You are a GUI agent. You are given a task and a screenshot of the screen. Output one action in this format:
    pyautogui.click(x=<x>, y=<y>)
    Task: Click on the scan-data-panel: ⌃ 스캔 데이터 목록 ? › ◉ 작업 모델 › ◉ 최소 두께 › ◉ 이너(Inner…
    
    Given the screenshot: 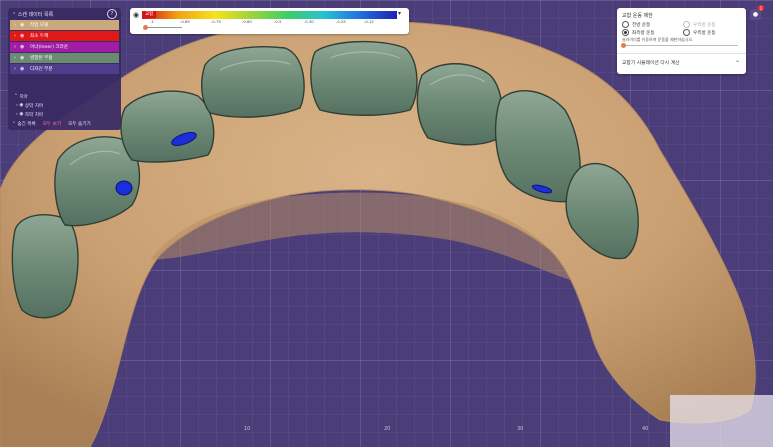 What is the action you would take?
    pyautogui.click(x=64, y=69)
    